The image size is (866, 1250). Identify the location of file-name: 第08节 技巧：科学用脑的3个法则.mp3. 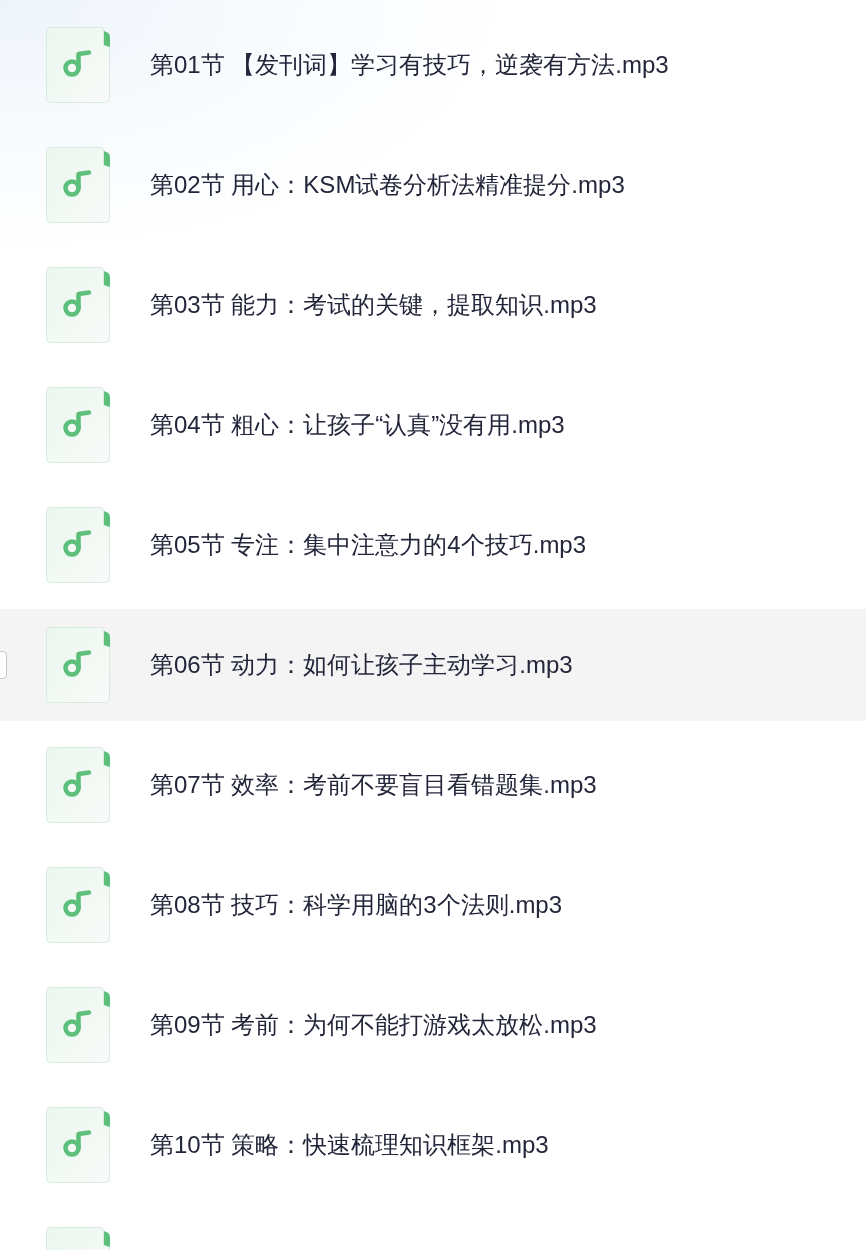
(356, 905).